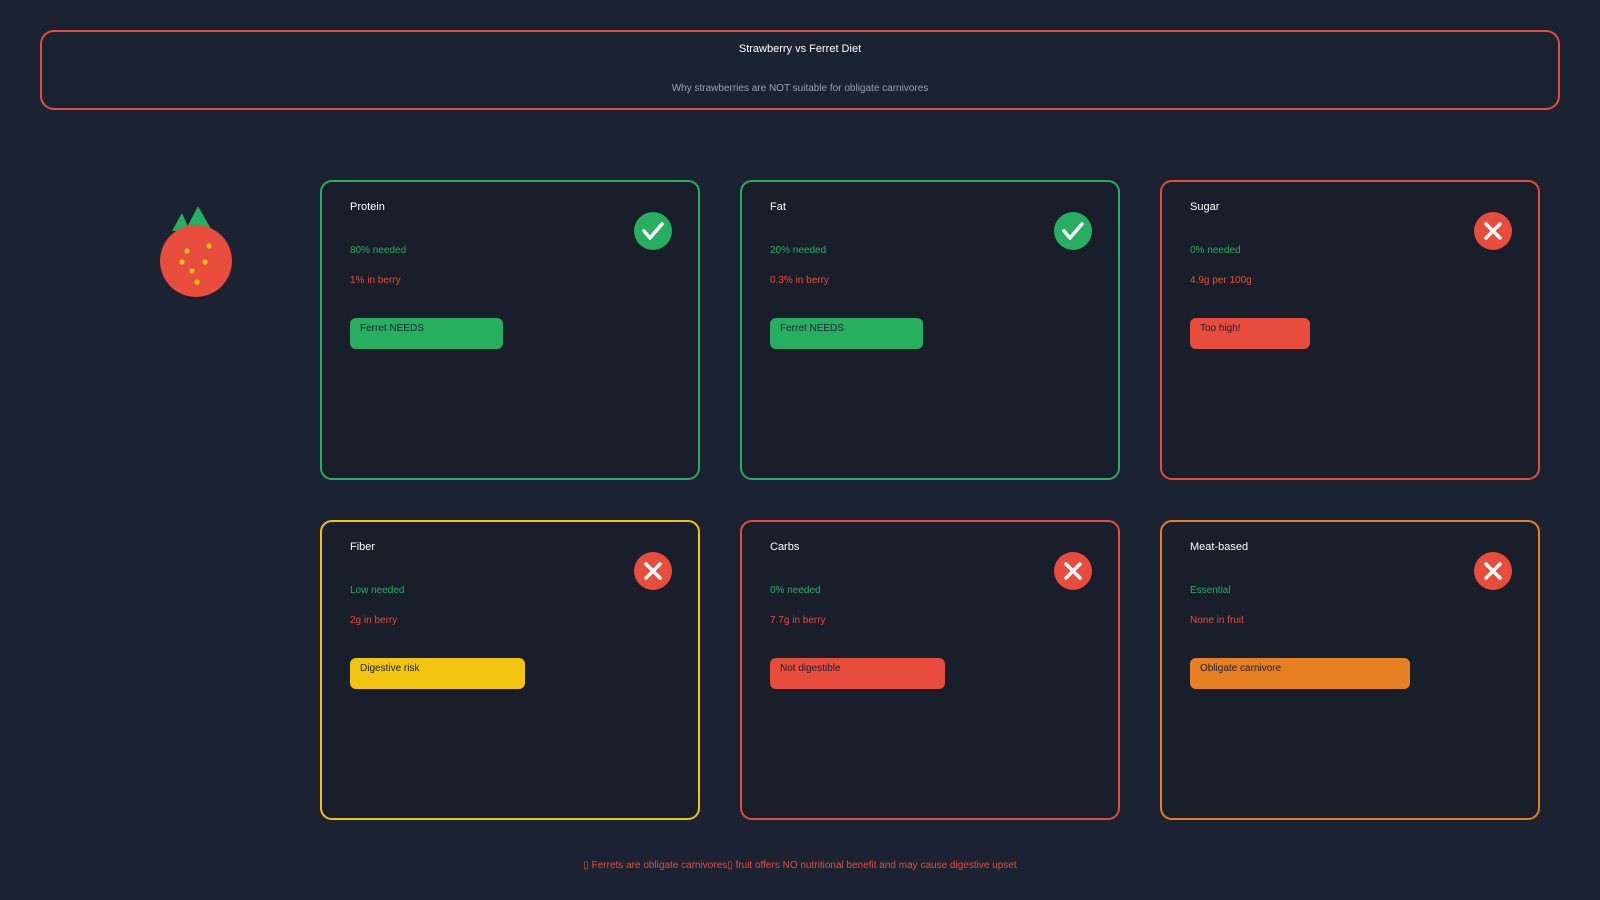  Describe the element at coordinates (200, 255) in the screenshot. I see `strawberry-icon` at that location.